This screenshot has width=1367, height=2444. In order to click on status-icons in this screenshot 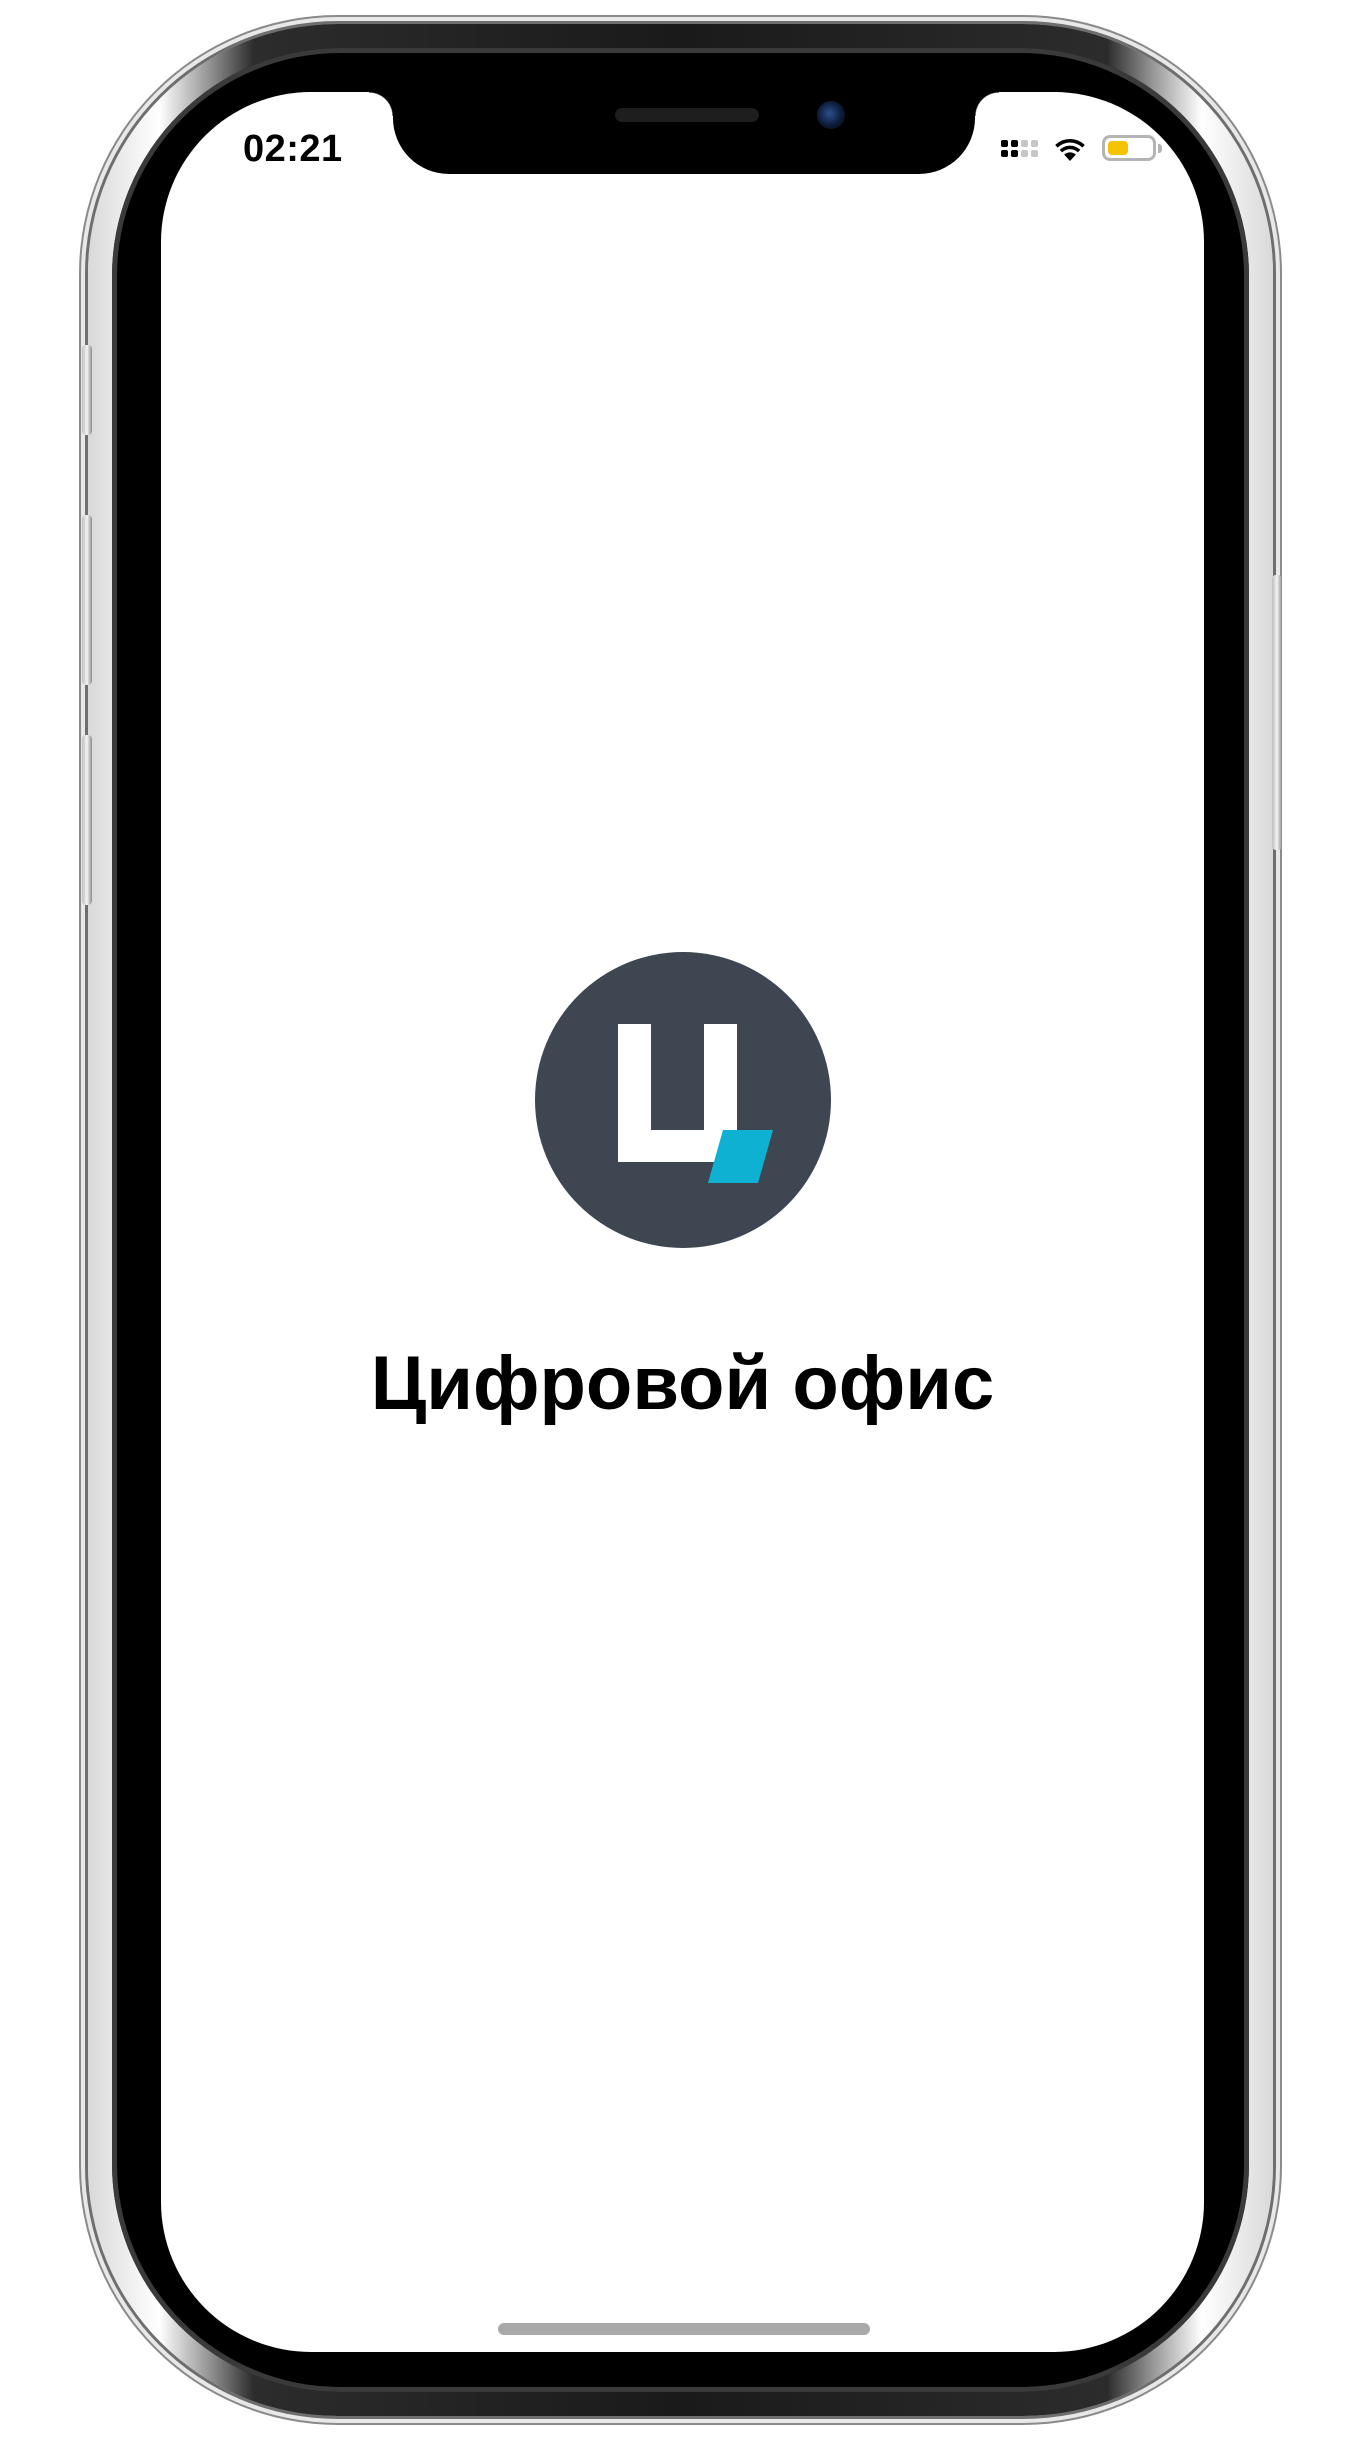, I will do `click(1081, 148)`.